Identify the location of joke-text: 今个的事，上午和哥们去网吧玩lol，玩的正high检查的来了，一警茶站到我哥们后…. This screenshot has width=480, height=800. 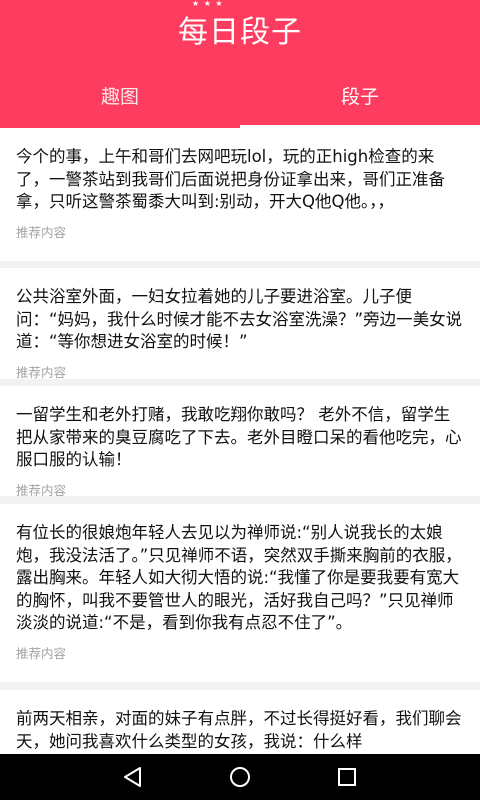
(230, 179).